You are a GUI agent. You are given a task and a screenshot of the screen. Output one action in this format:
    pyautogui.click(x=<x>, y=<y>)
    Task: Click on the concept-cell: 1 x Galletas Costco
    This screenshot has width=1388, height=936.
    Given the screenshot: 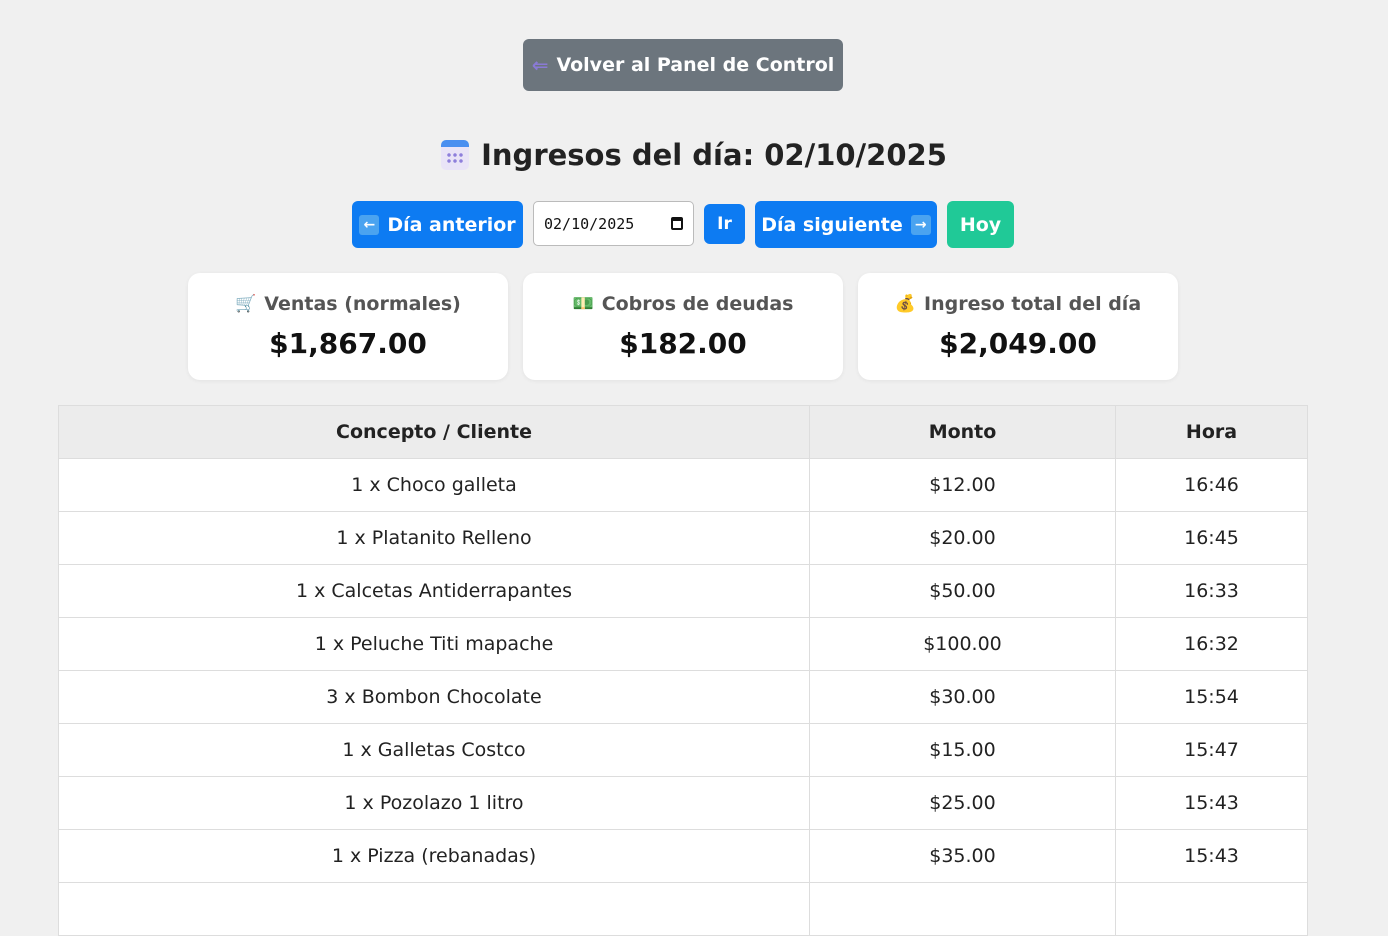 What is the action you would take?
    pyautogui.click(x=434, y=750)
    